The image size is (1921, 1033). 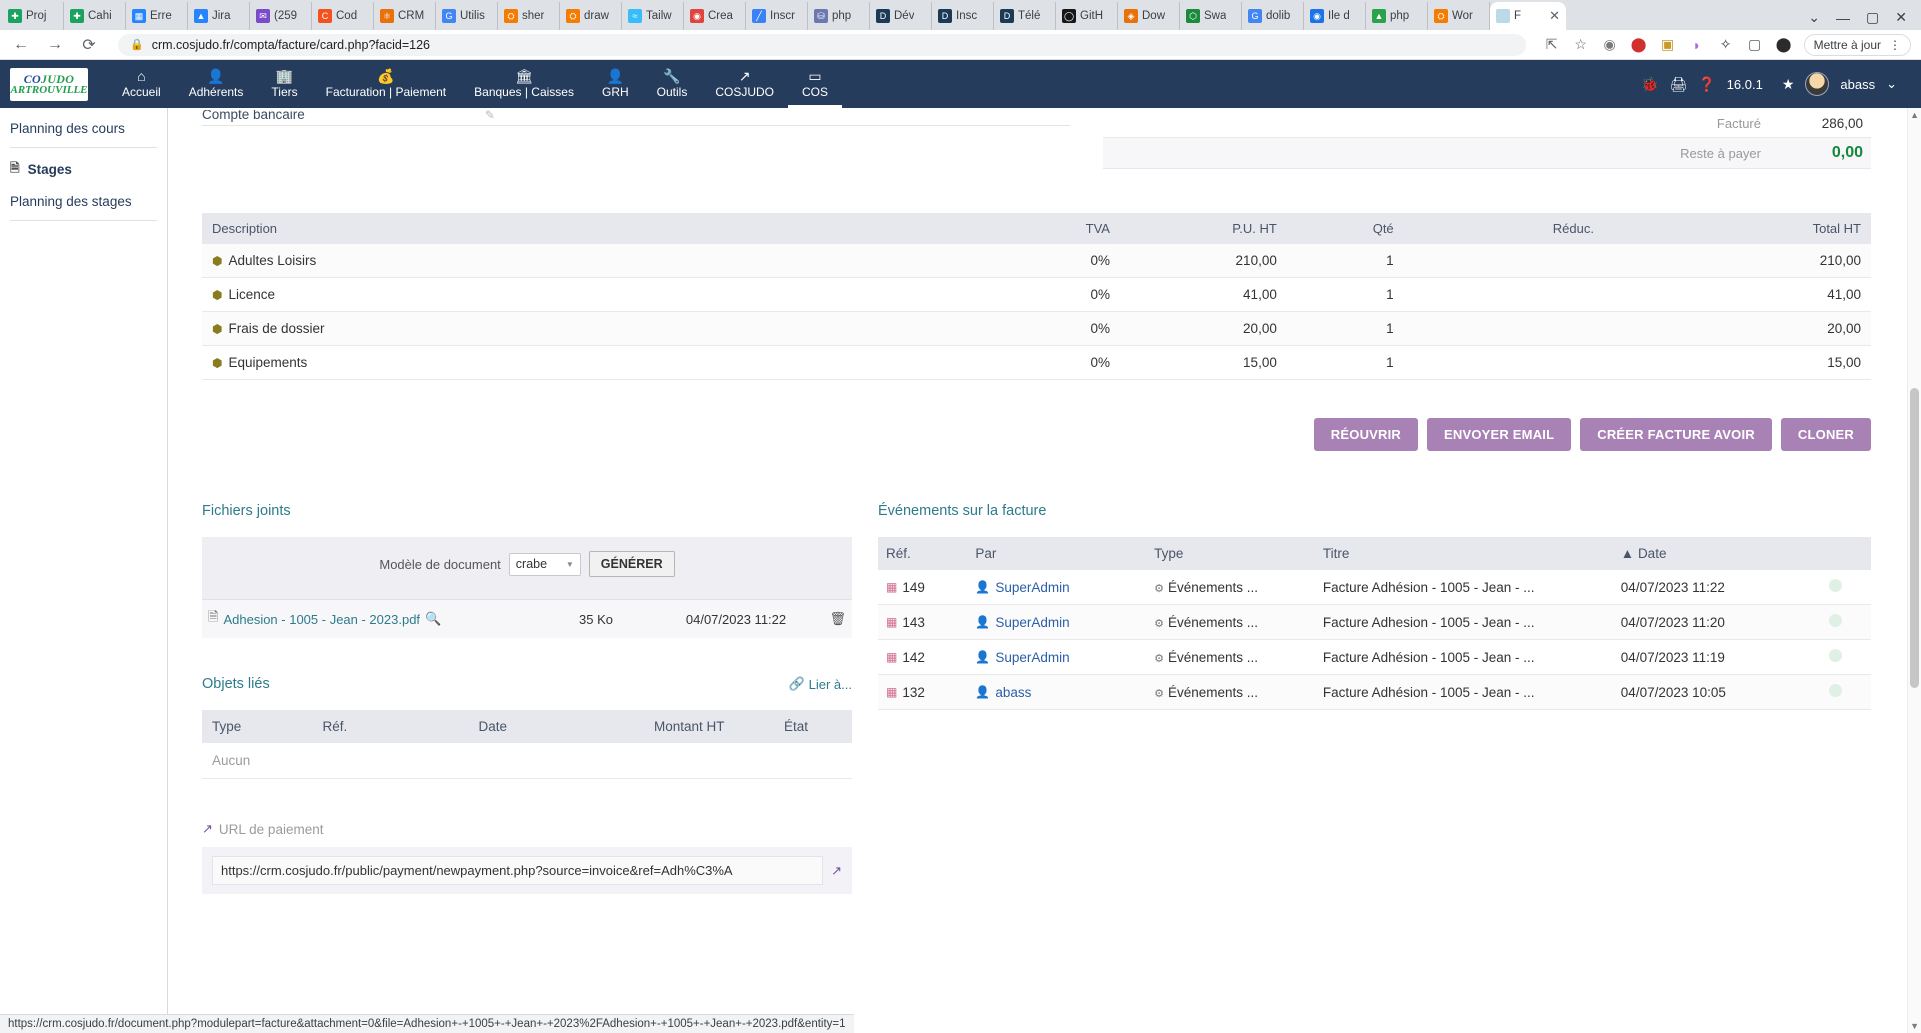 I want to click on browser-tab: ◈ Dow, so click(x=1149, y=16).